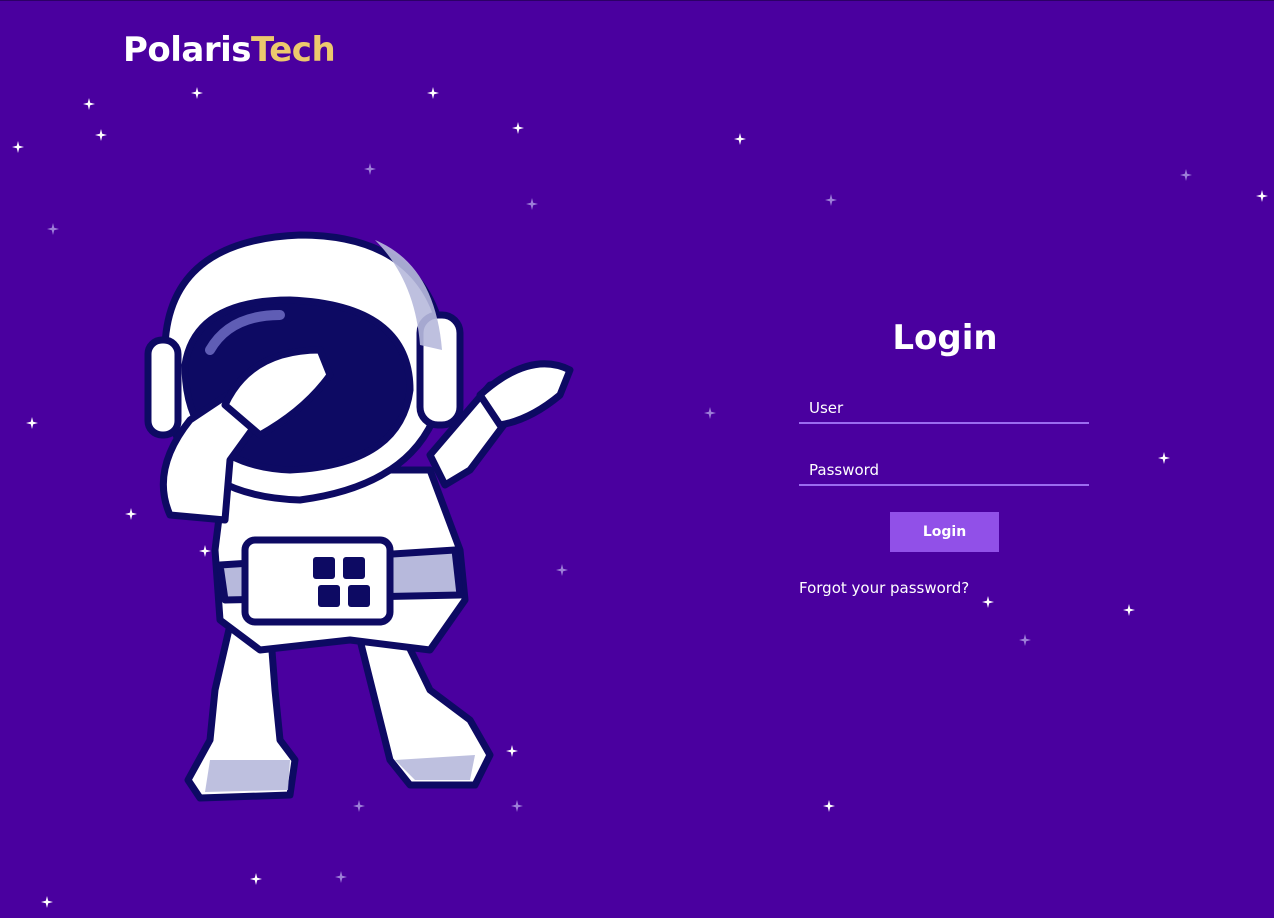  What do you see at coordinates (187, 50) in the screenshot?
I see `brand-name-part1: Polaris` at bounding box center [187, 50].